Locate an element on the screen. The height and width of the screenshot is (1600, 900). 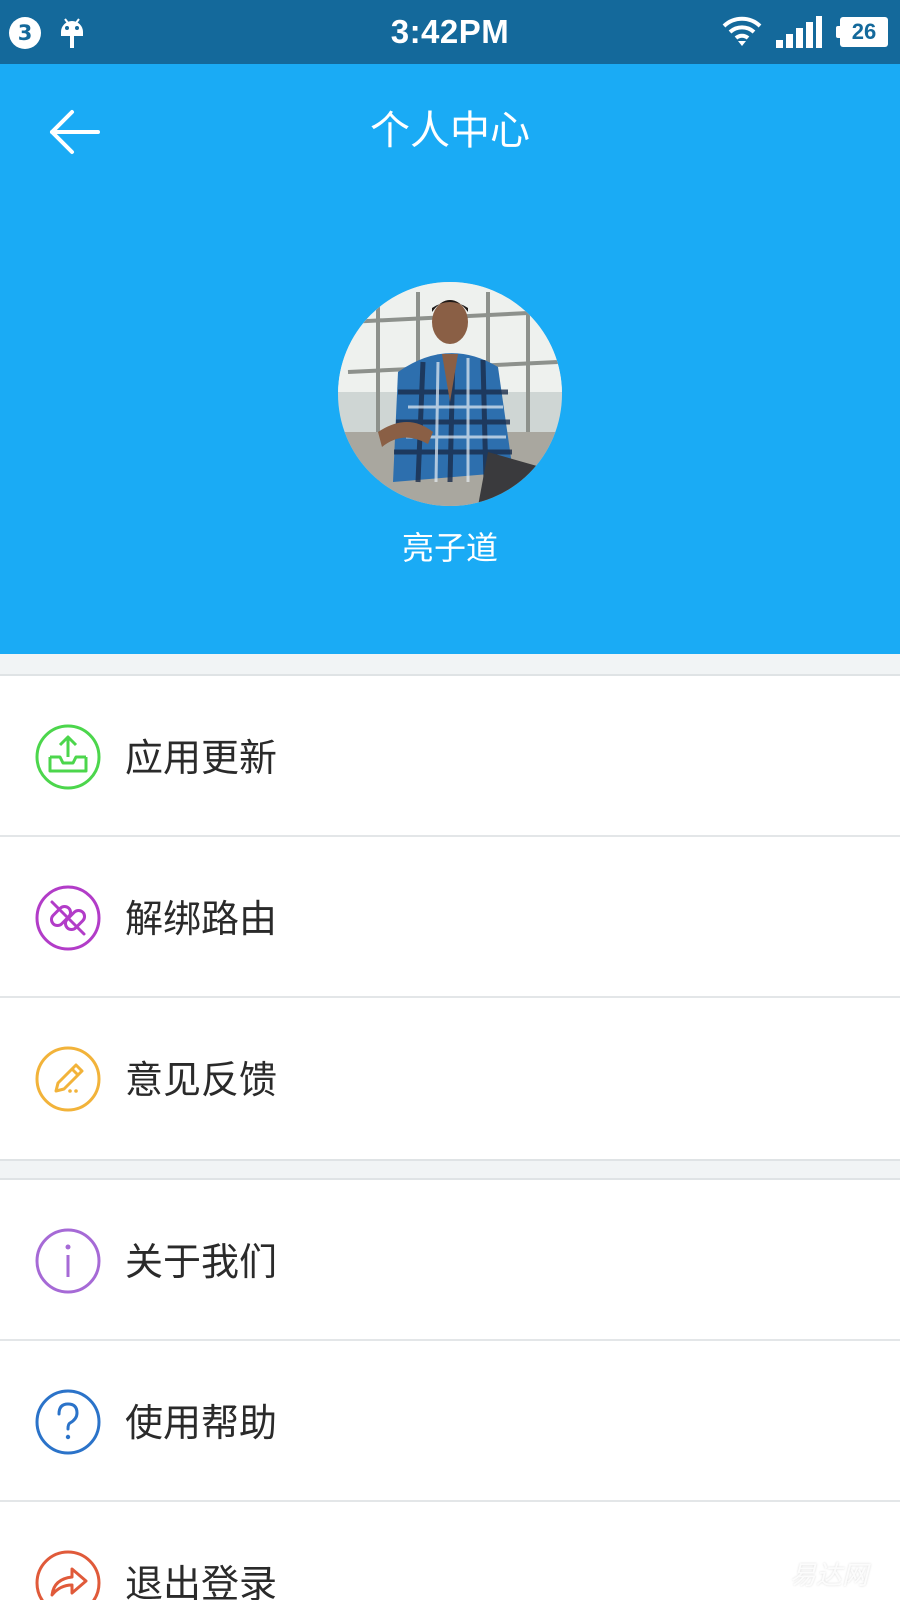
wifi-icon is located at coordinates (742, 33).